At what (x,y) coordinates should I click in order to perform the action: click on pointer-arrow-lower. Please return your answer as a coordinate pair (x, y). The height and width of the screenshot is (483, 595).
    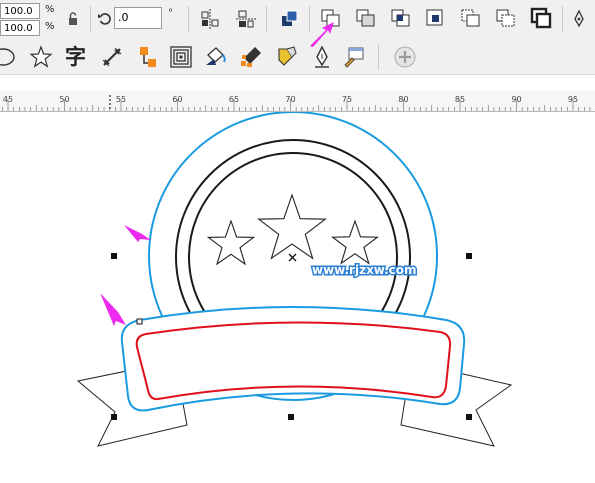
    Looking at the image, I should click on (113, 309).